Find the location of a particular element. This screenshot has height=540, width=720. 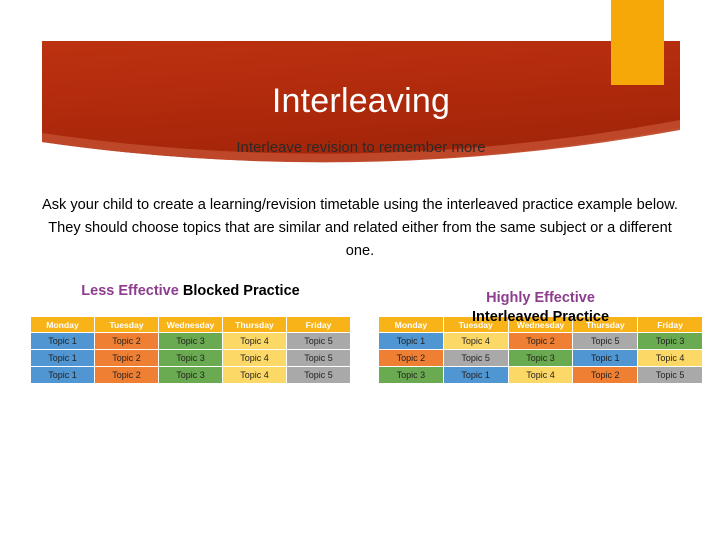

blocked-heading-emphasis: Less Effective is located at coordinates (130, 291).